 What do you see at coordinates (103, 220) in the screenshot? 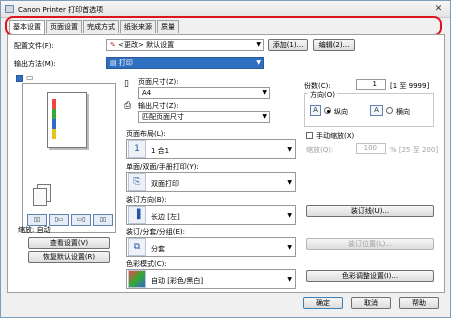
I see `layout-4-icon: ▯▯` at bounding box center [103, 220].